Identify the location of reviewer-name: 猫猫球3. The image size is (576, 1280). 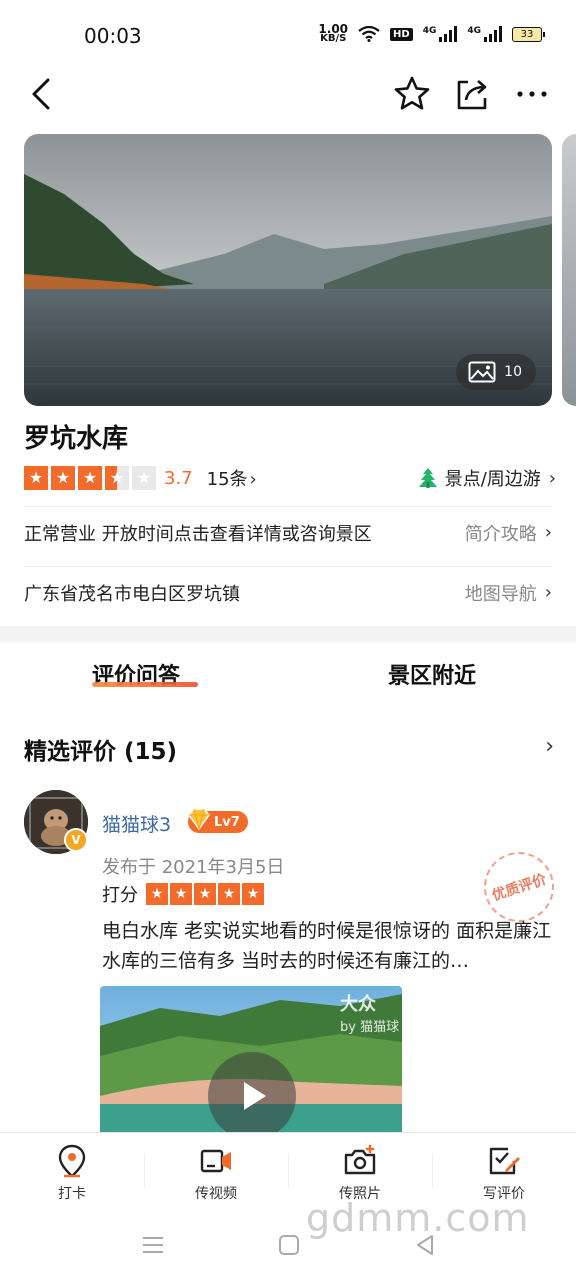
(136, 823).